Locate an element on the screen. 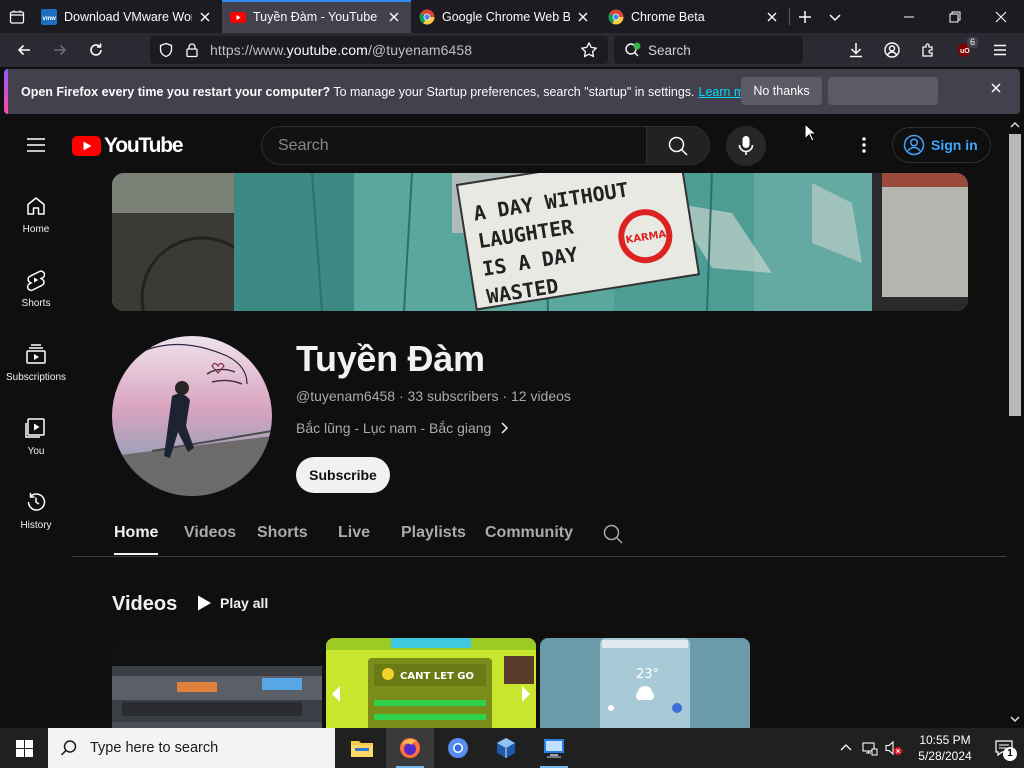 This screenshot has width=1024, height=768. search-bar: Search is located at coordinates (708, 50).